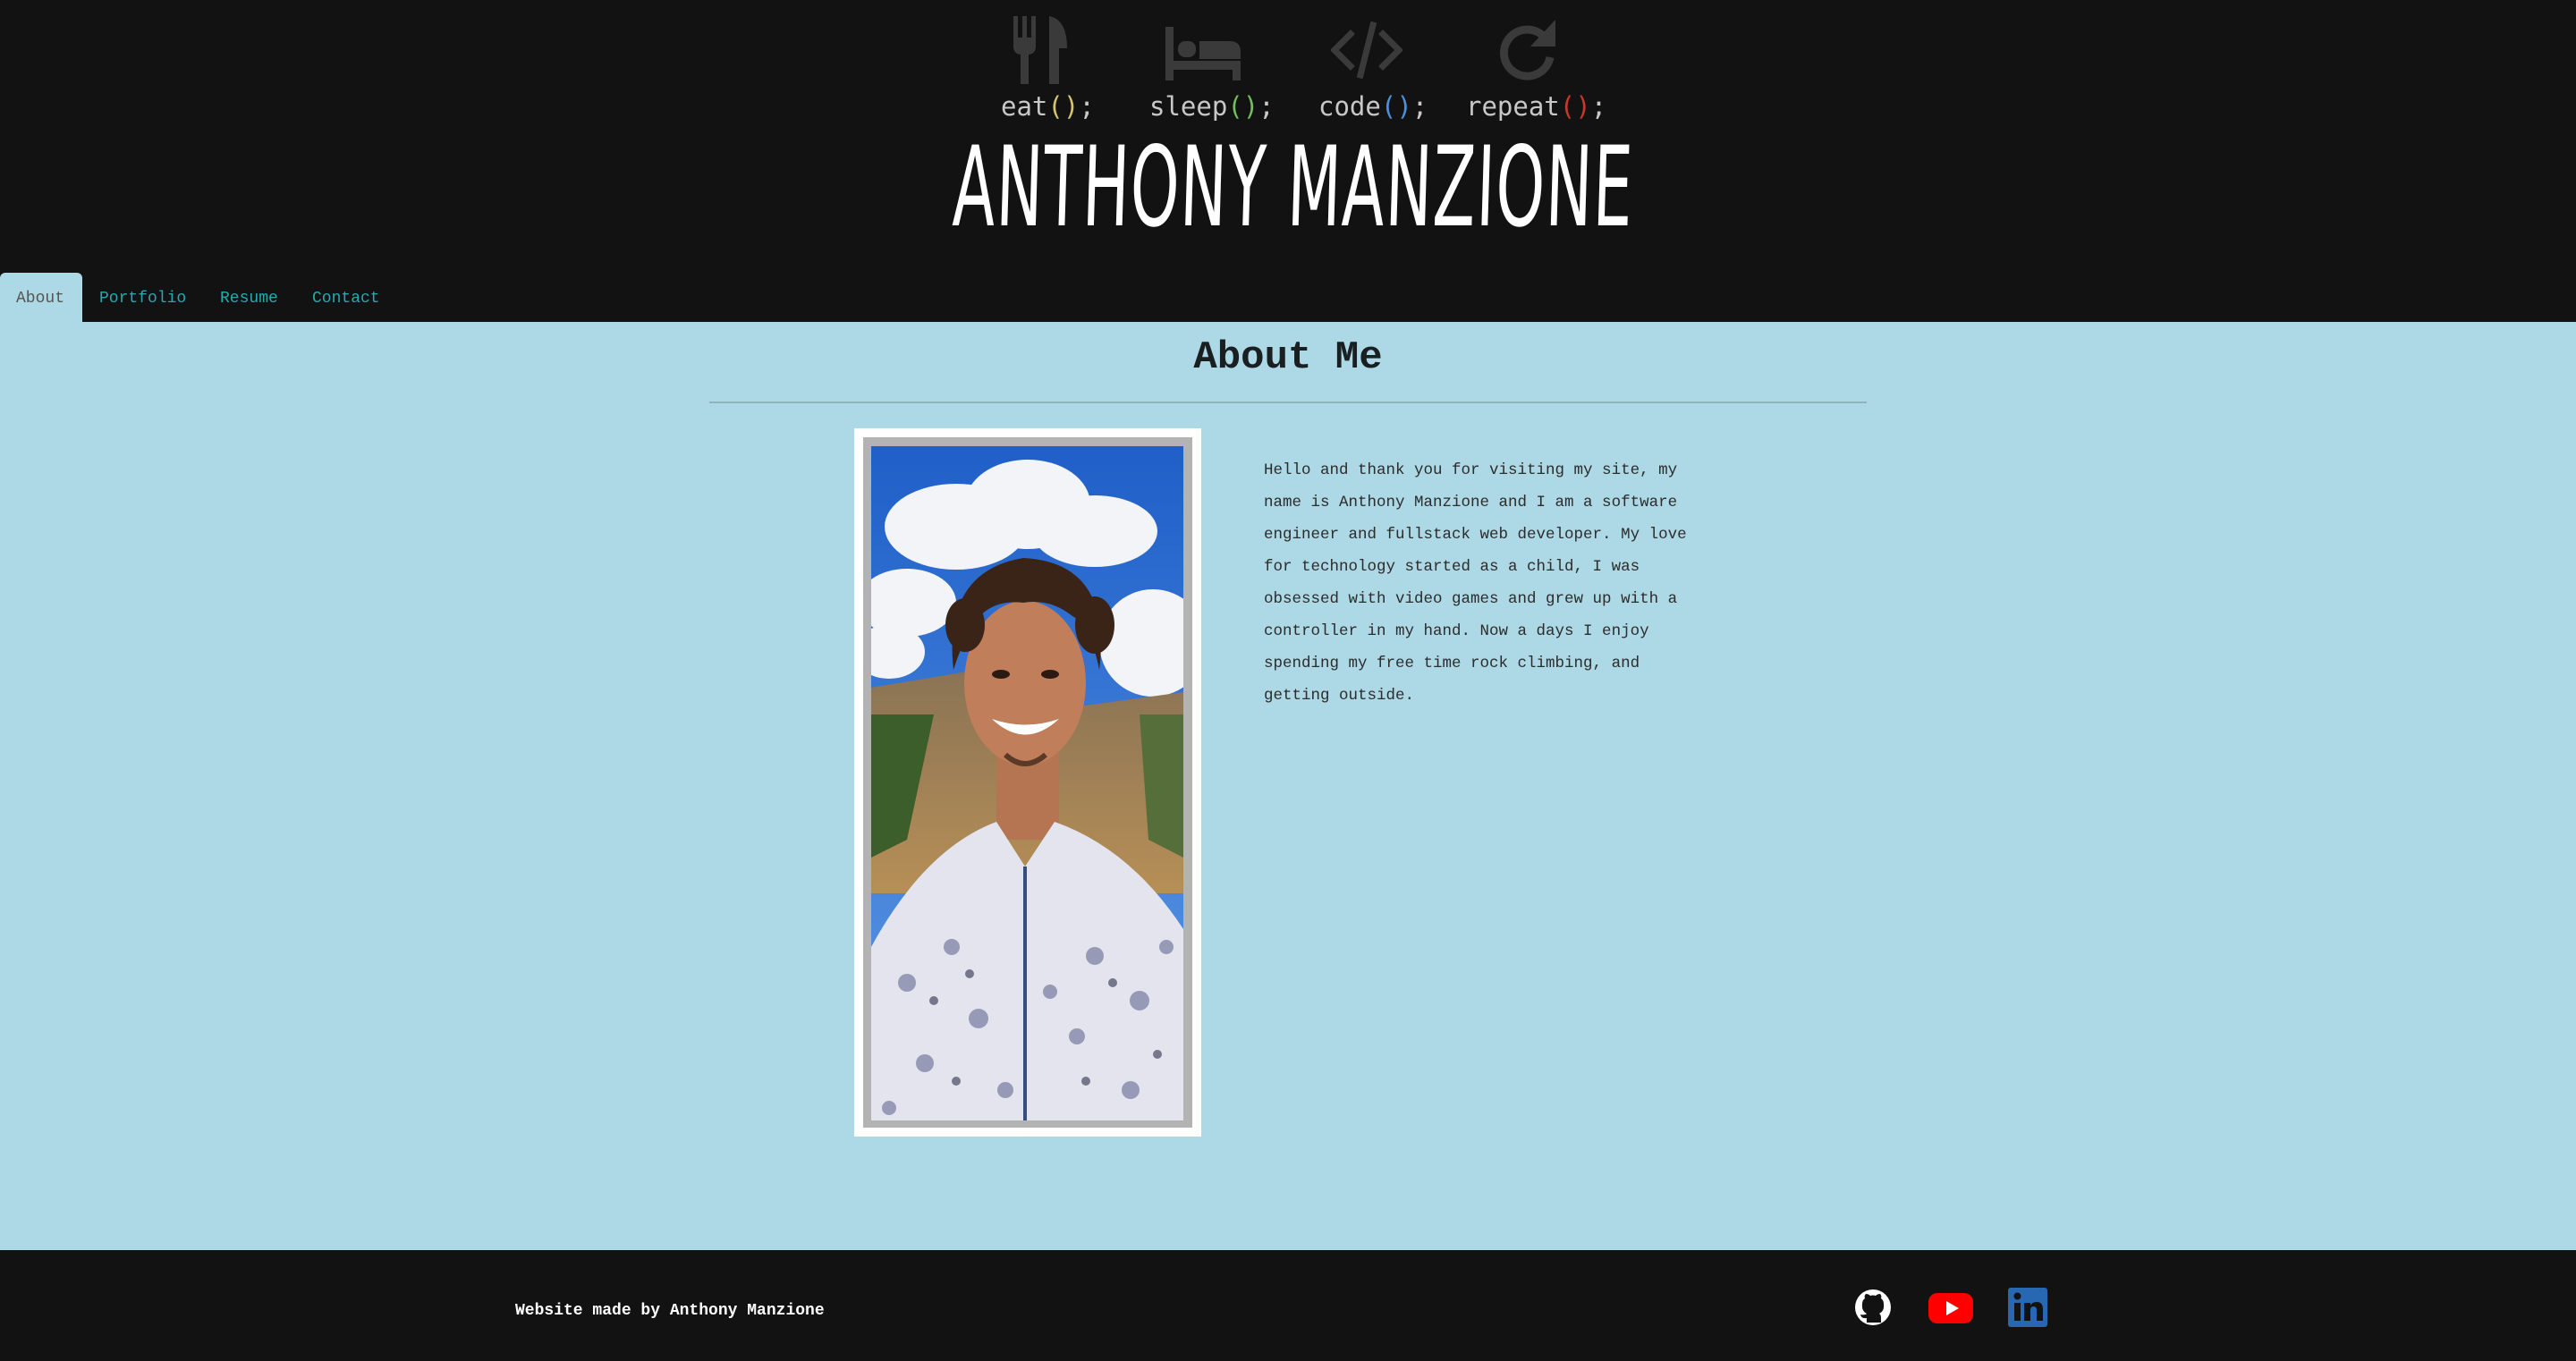 This screenshot has width=2576, height=1361. What do you see at coordinates (41, 297) in the screenshot?
I see `tab-about: About` at bounding box center [41, 297].